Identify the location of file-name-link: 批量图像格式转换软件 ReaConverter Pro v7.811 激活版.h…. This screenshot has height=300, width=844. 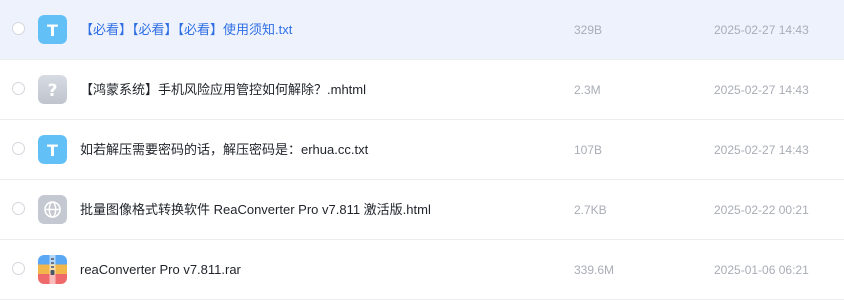
(255, 210).